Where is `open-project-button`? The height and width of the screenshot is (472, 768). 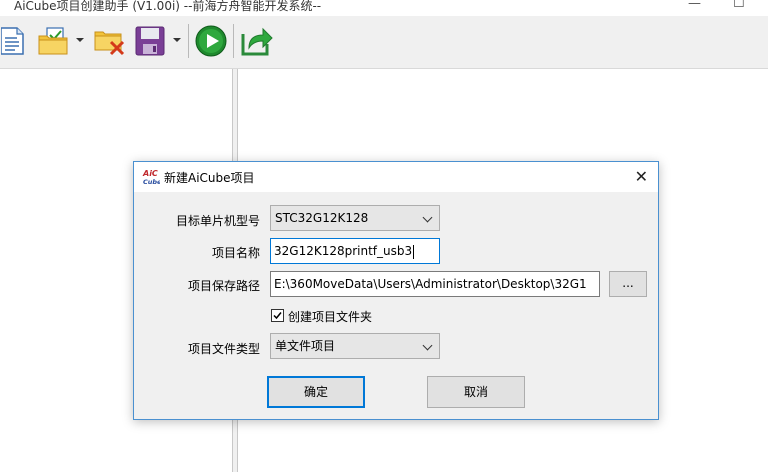
open-project-button is located at coordinates (54, 41).